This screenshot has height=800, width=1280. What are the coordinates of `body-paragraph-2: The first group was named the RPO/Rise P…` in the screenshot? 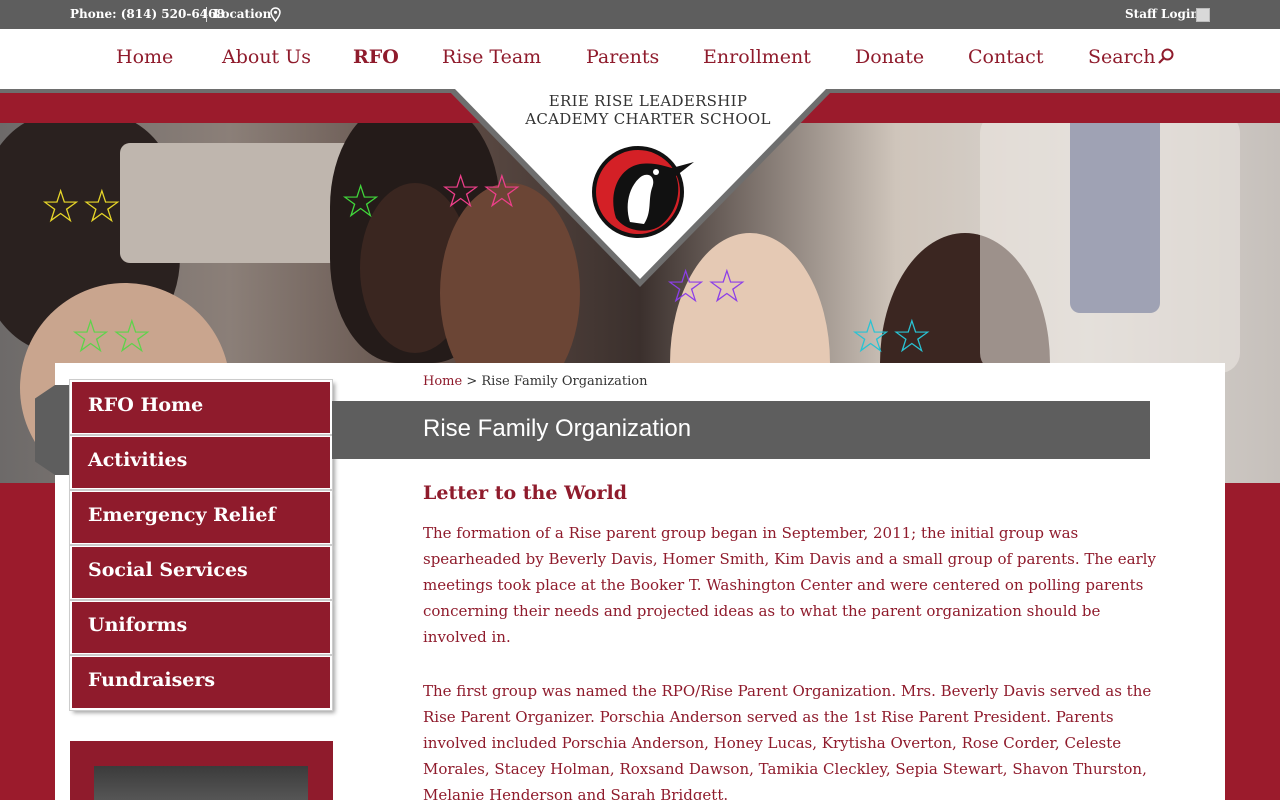 It's located at (787, 741).